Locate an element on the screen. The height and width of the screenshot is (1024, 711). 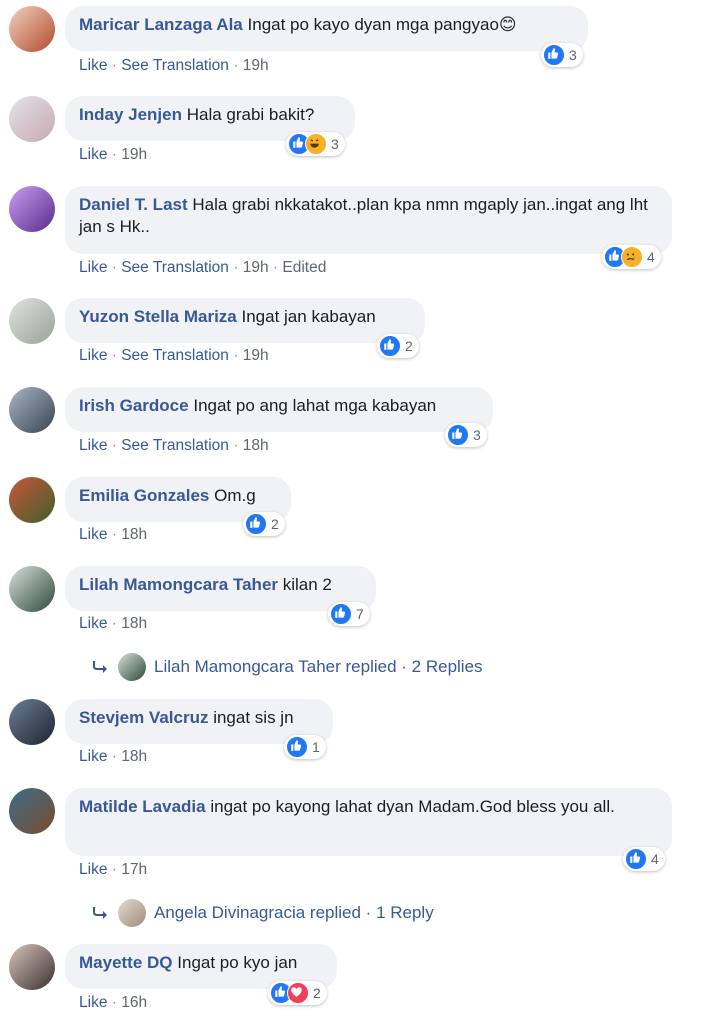
commenter-name: Stevjem Valcruz is located at coordinates (143, 717).